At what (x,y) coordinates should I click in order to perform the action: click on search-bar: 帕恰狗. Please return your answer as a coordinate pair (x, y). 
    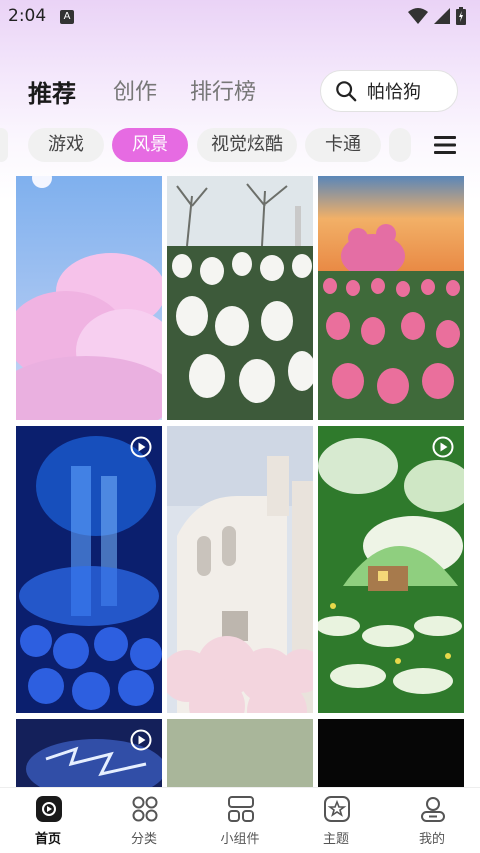
    Looking at the image, I should click on (389, 91).